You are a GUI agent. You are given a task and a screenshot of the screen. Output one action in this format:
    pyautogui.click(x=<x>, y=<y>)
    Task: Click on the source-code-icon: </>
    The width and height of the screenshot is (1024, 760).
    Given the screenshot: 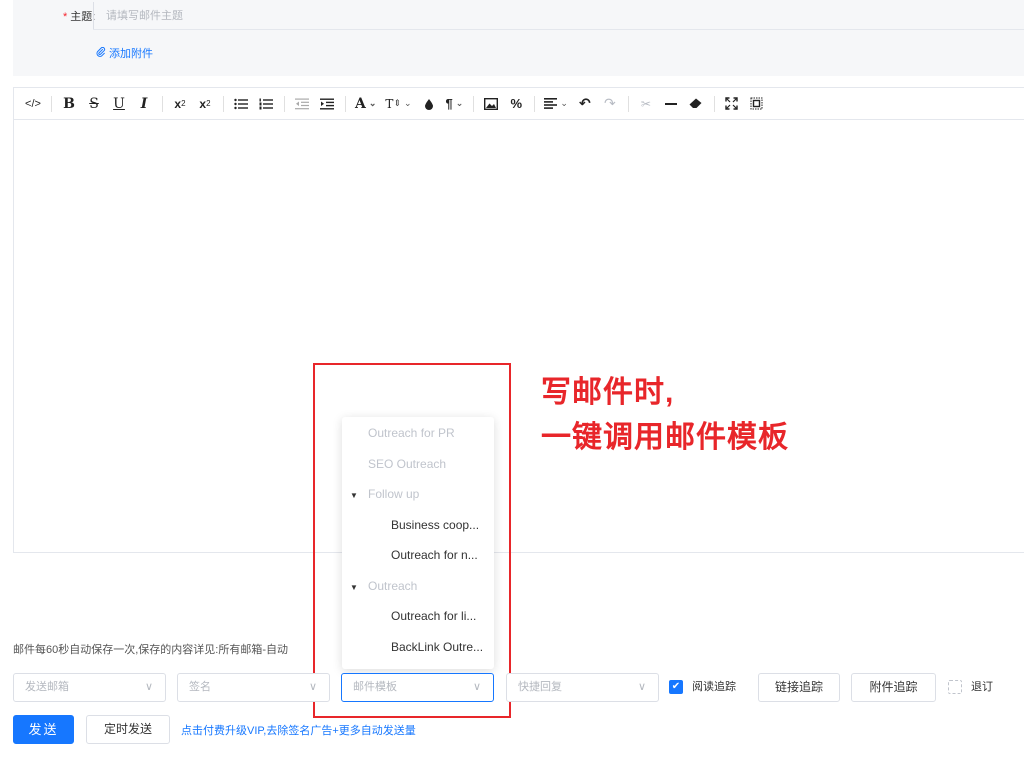 What is the action you would take?
    pyautogui.click(x=33, y=104)
    